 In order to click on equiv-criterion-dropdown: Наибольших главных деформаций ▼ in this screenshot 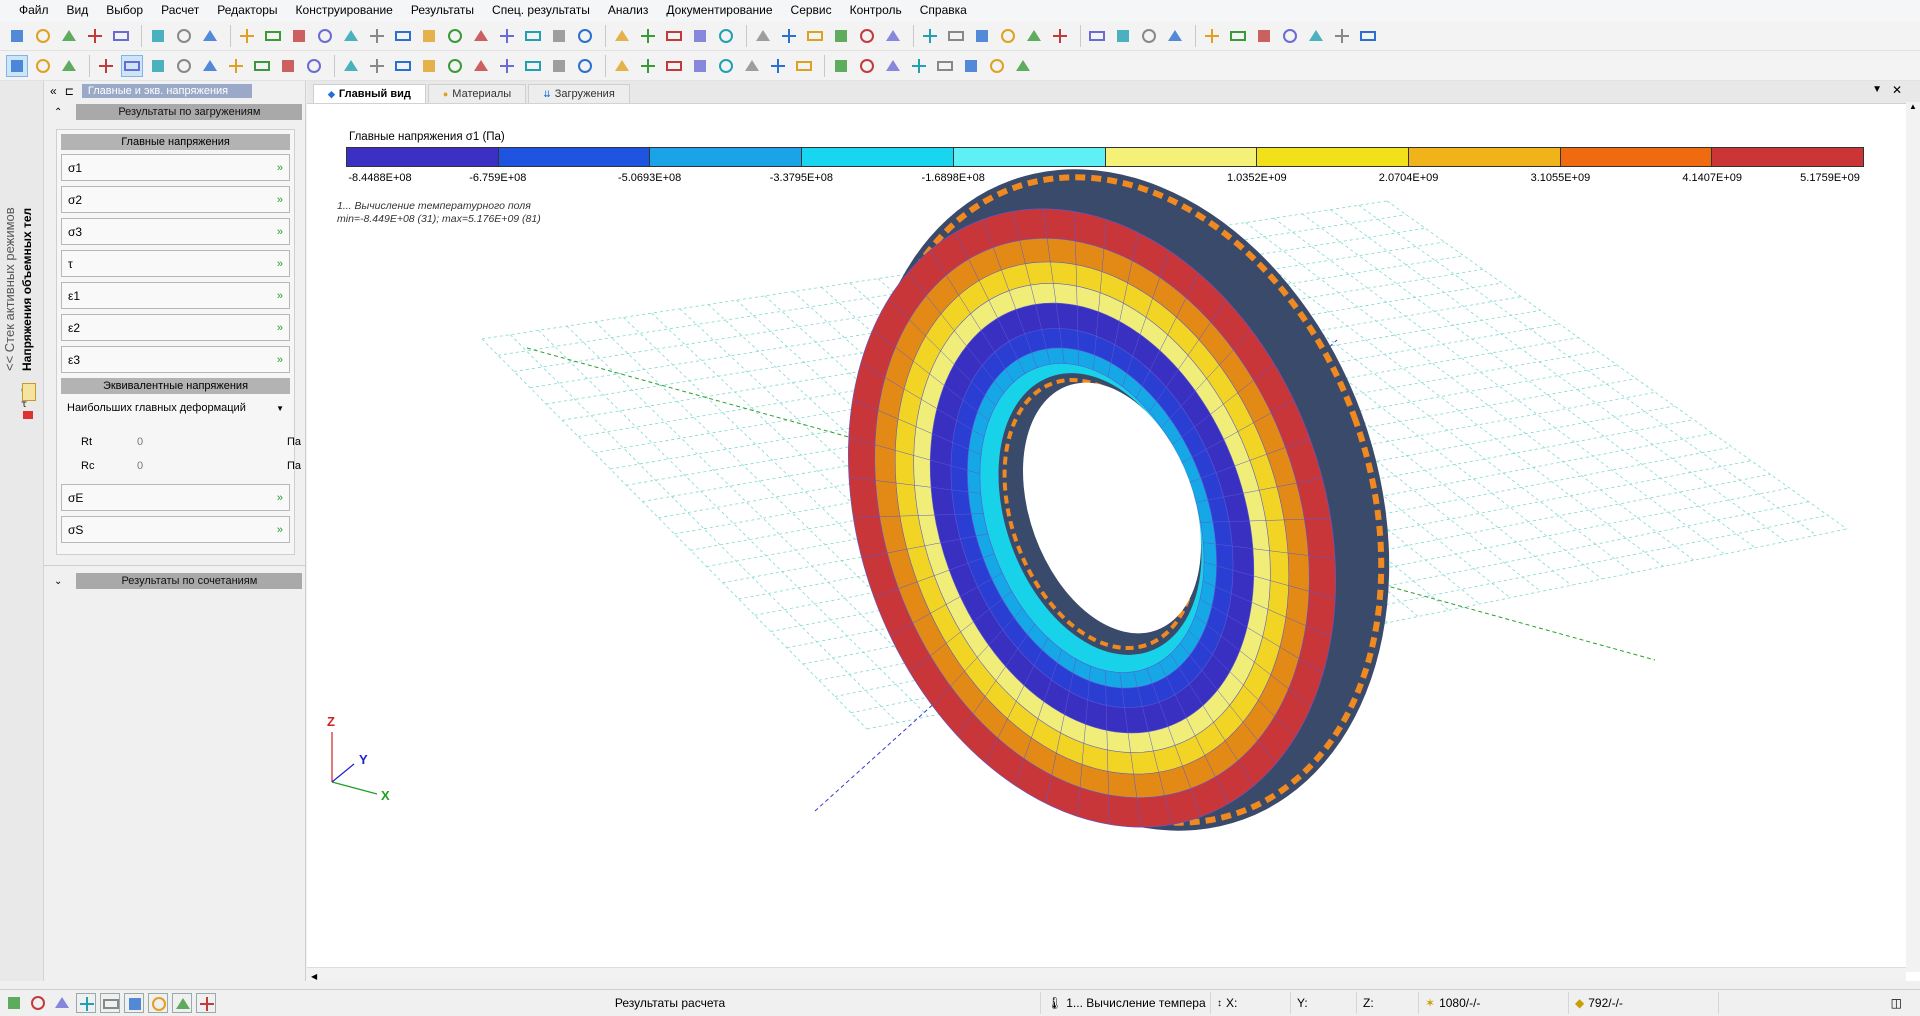, I will do `click(175, 408)`.